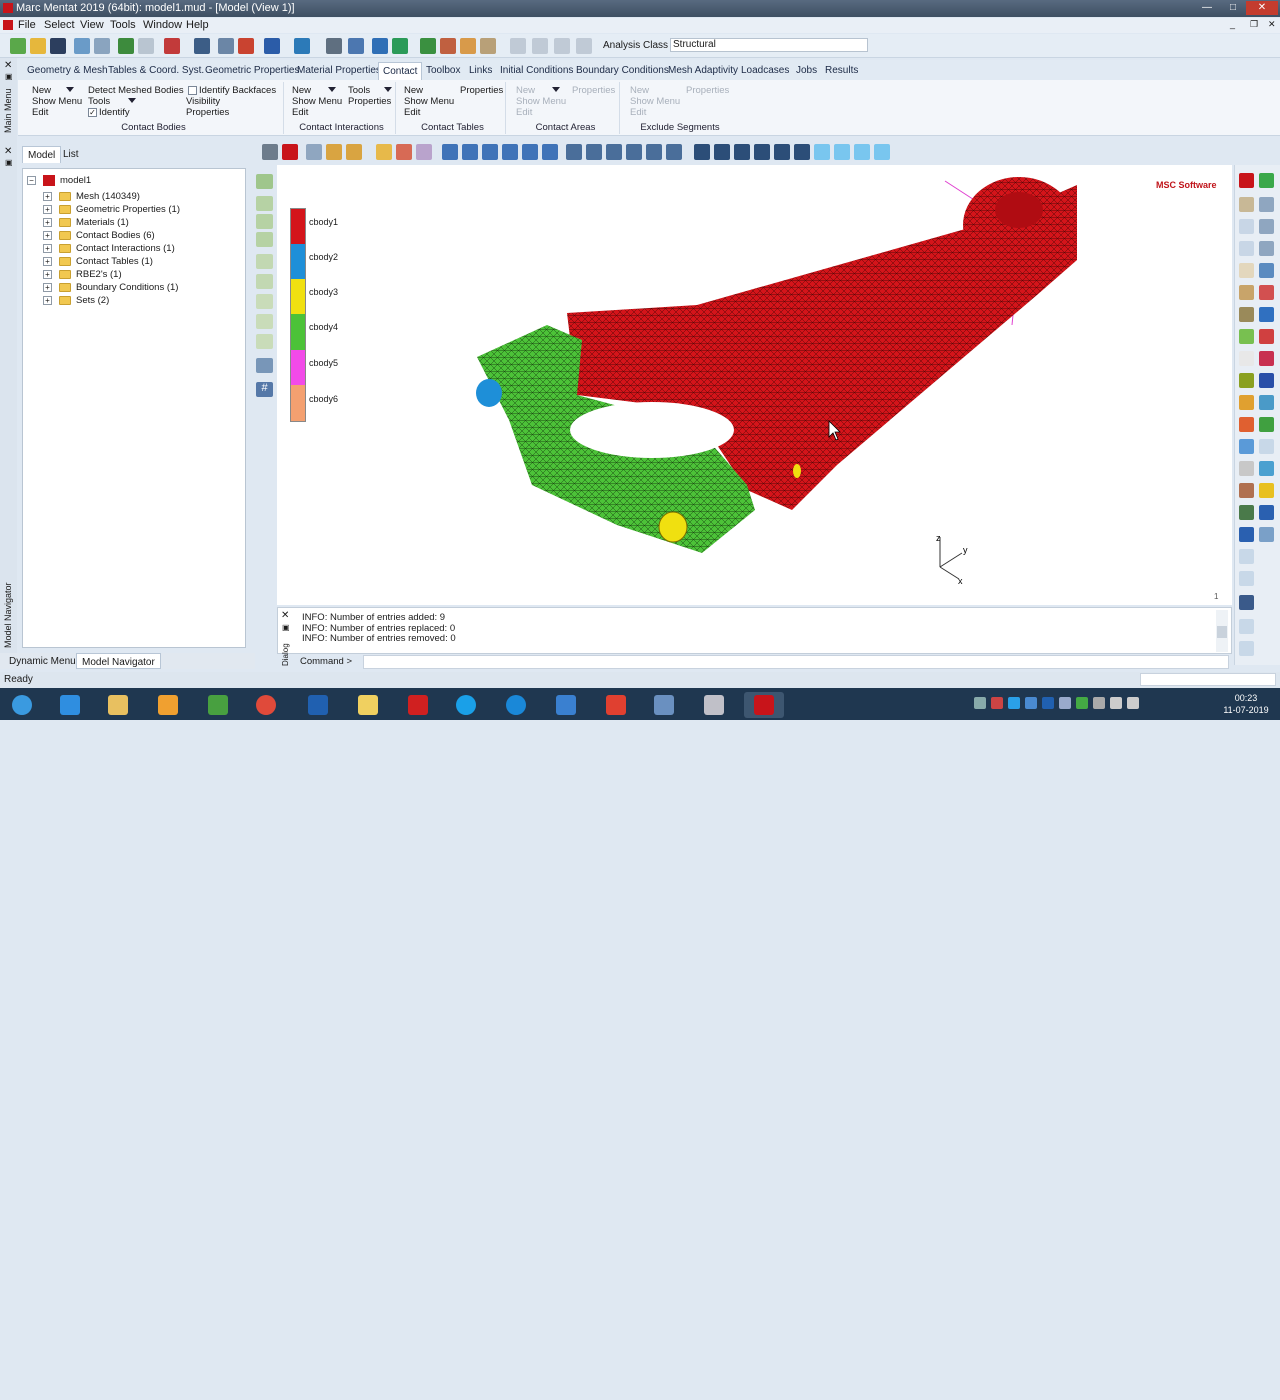  I want to click on menu-view: View, so click(92, 25).